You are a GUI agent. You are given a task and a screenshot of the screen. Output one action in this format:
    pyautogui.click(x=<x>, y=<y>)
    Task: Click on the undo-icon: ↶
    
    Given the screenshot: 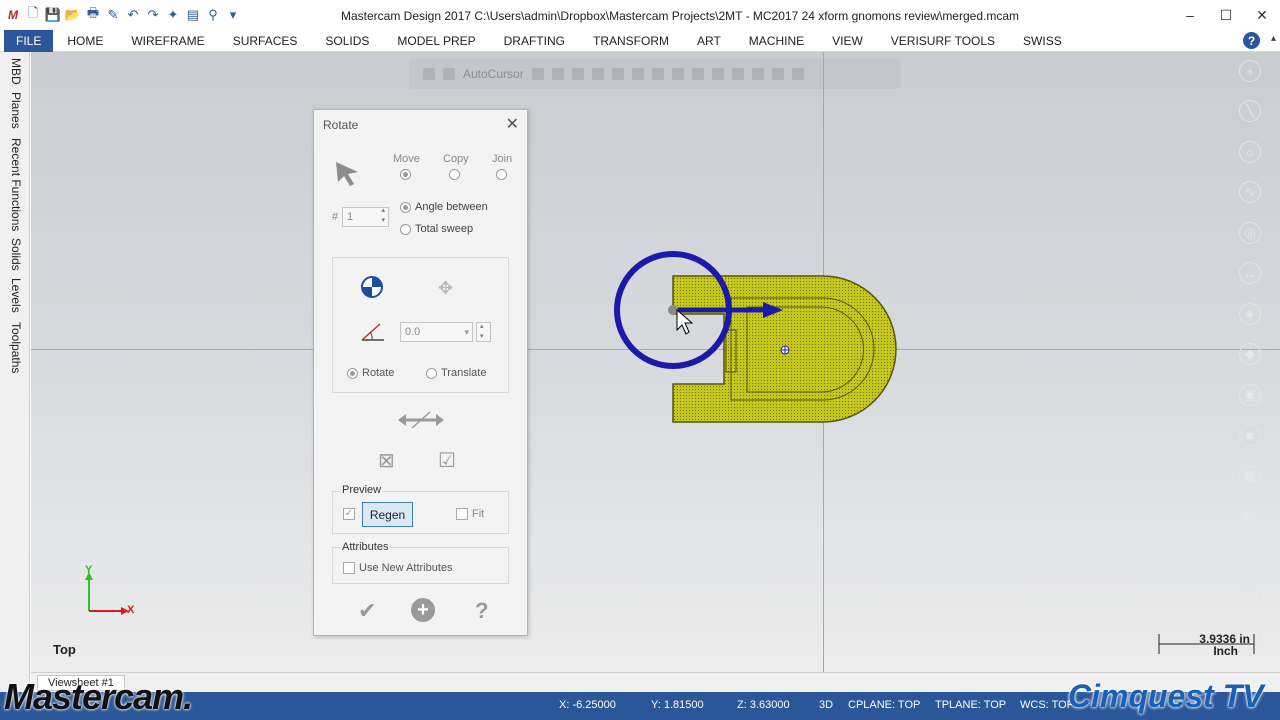 What is the action you would take?
    pyautogui.click(x=133, y=15)
    